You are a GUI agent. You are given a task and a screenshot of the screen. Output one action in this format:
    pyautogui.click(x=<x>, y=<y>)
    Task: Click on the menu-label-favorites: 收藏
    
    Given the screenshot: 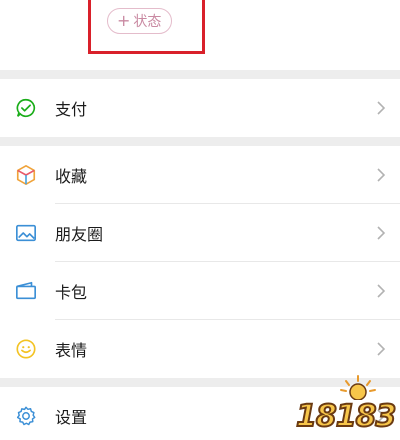 What is the action you would take?
    pyautogui.click(x=71, y=176)
    